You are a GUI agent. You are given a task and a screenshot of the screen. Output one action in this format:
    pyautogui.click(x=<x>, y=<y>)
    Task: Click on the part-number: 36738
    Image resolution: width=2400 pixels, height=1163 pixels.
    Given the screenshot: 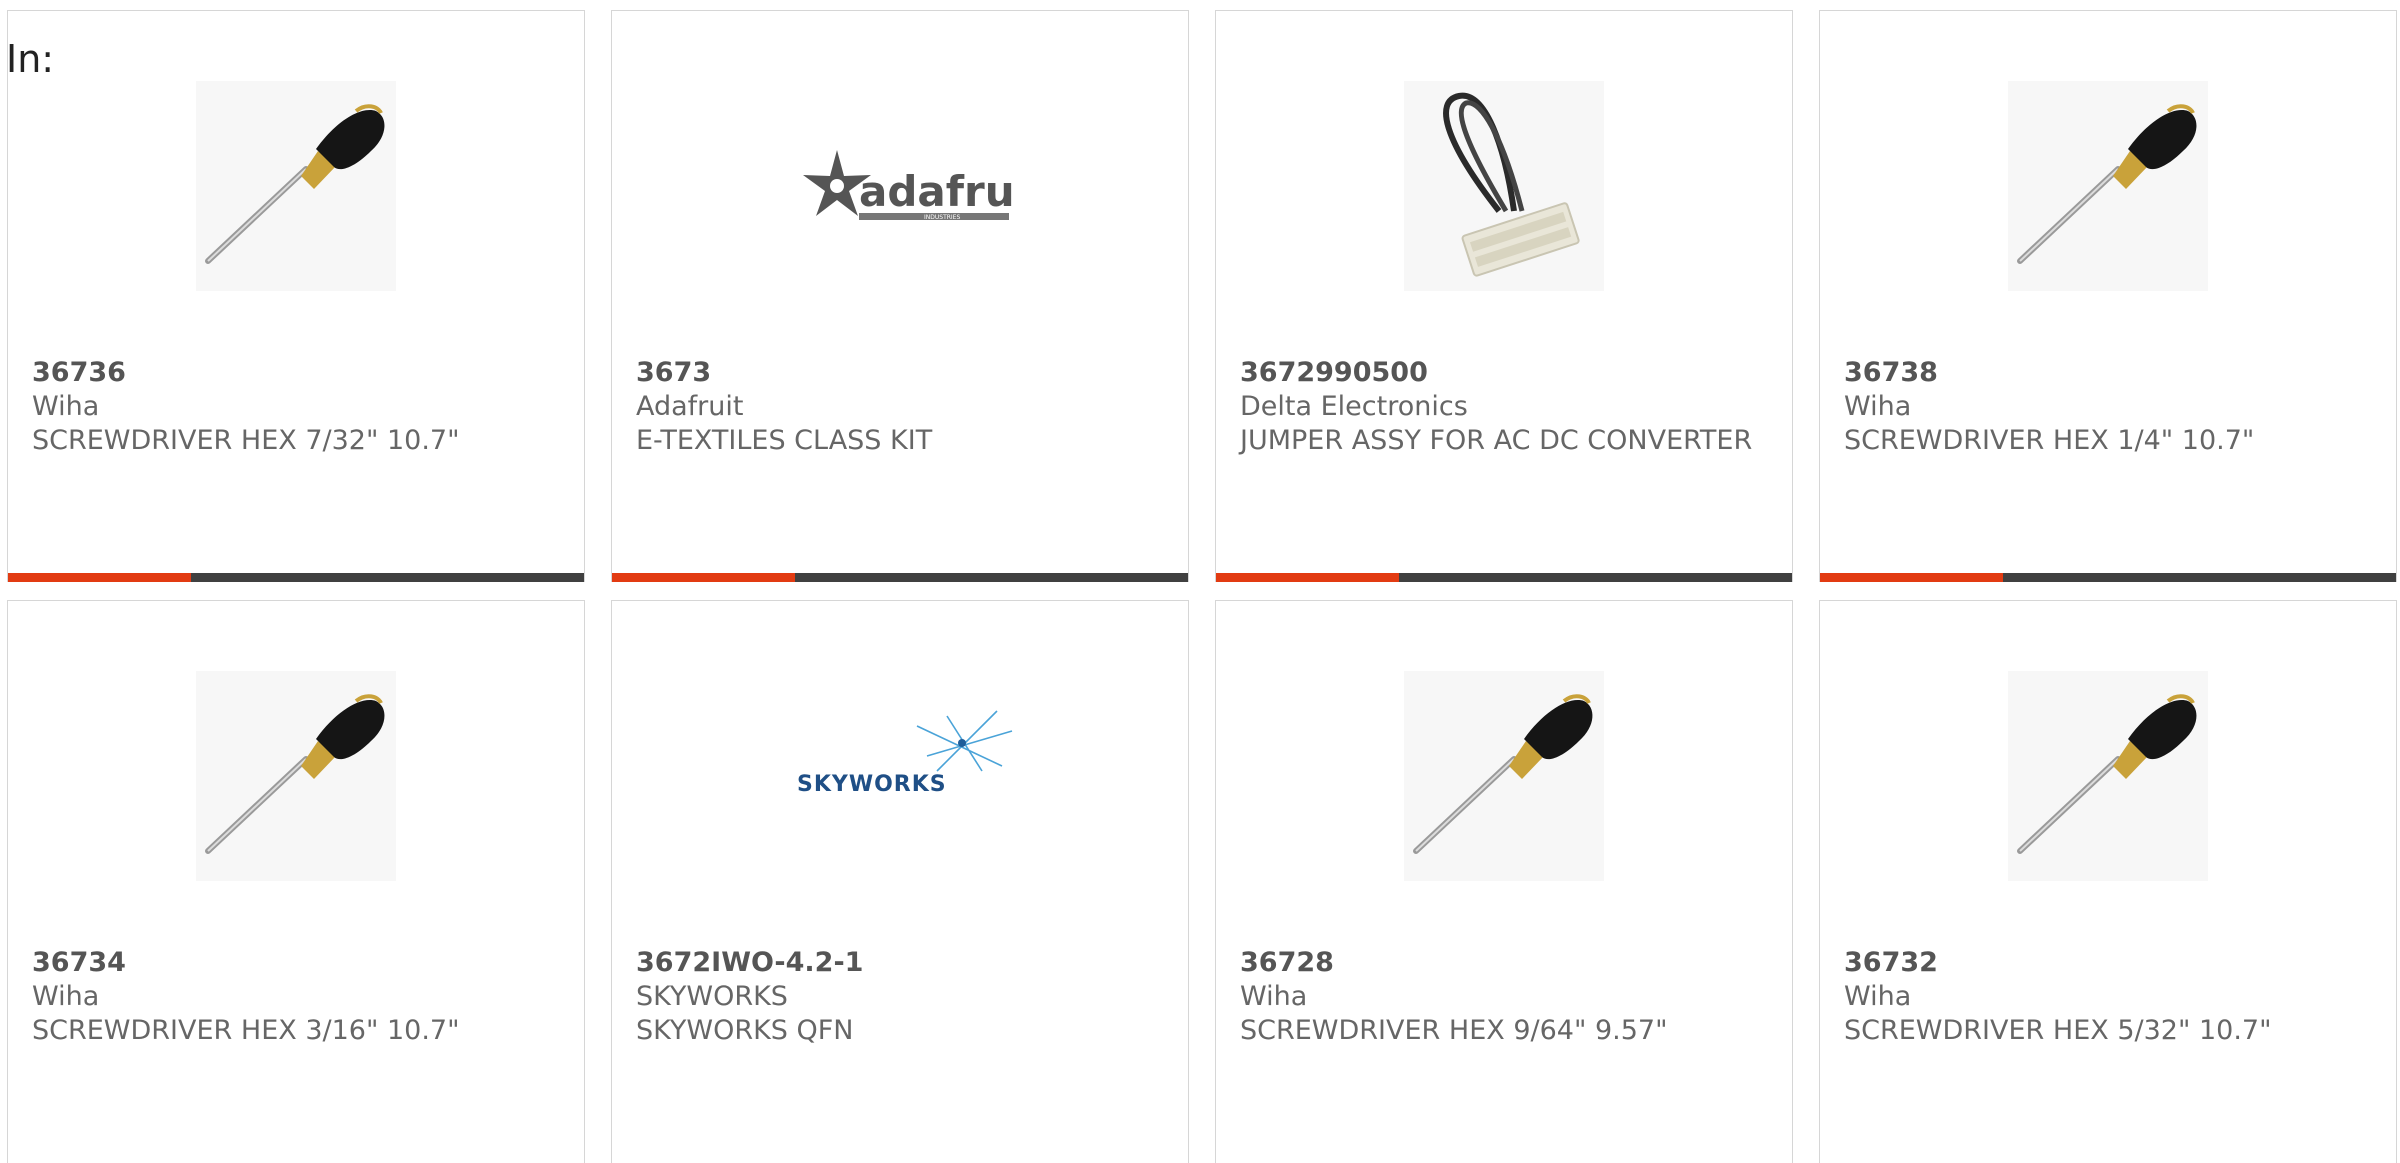 What is the action you would take?
    pyautogui.click(x=2104, y=373)
    